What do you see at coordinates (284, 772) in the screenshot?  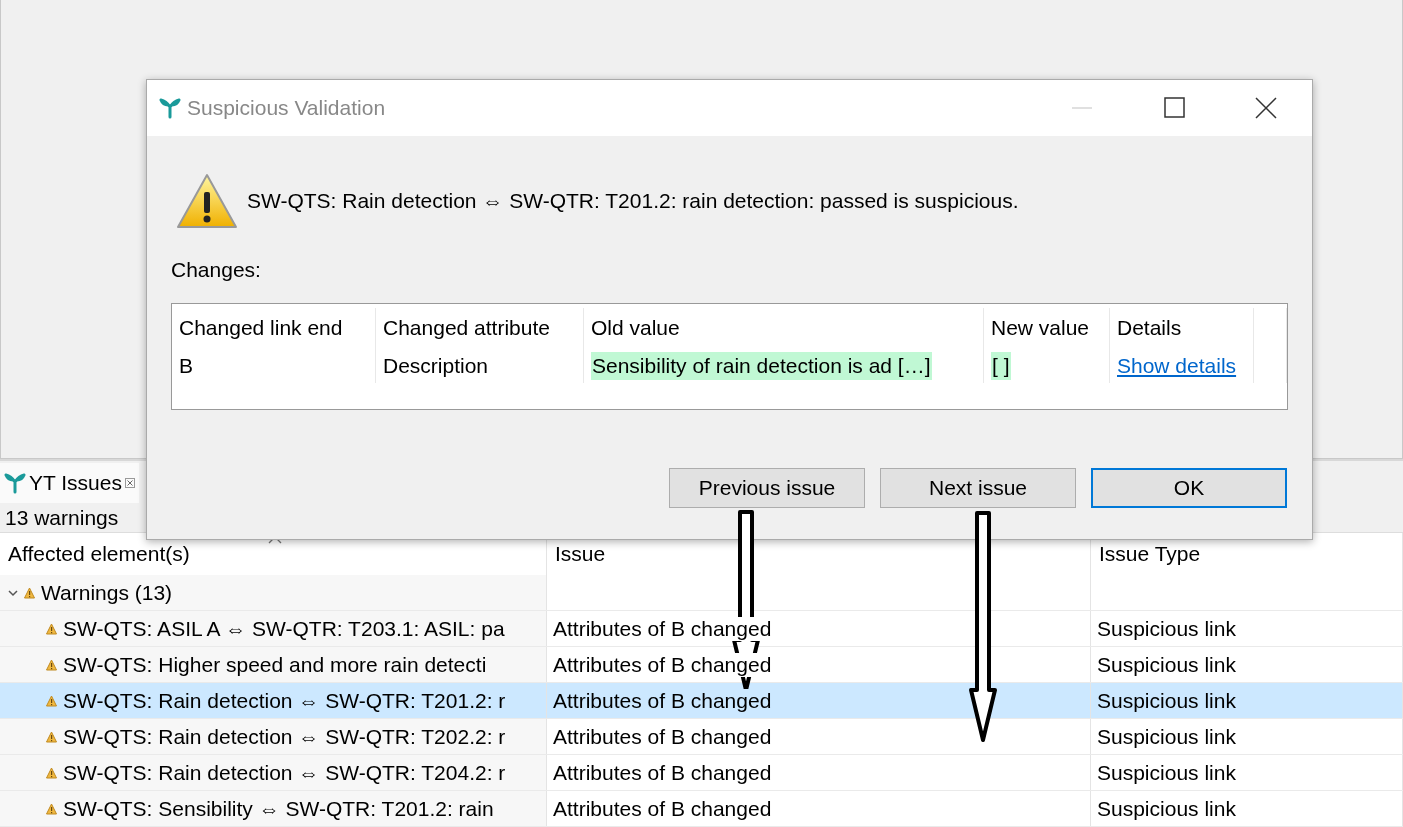 I see `table-cell: SW-QTS: Rain detection ⇔ SW-QTR: T204.2: r` at bounding box center [284, 772].